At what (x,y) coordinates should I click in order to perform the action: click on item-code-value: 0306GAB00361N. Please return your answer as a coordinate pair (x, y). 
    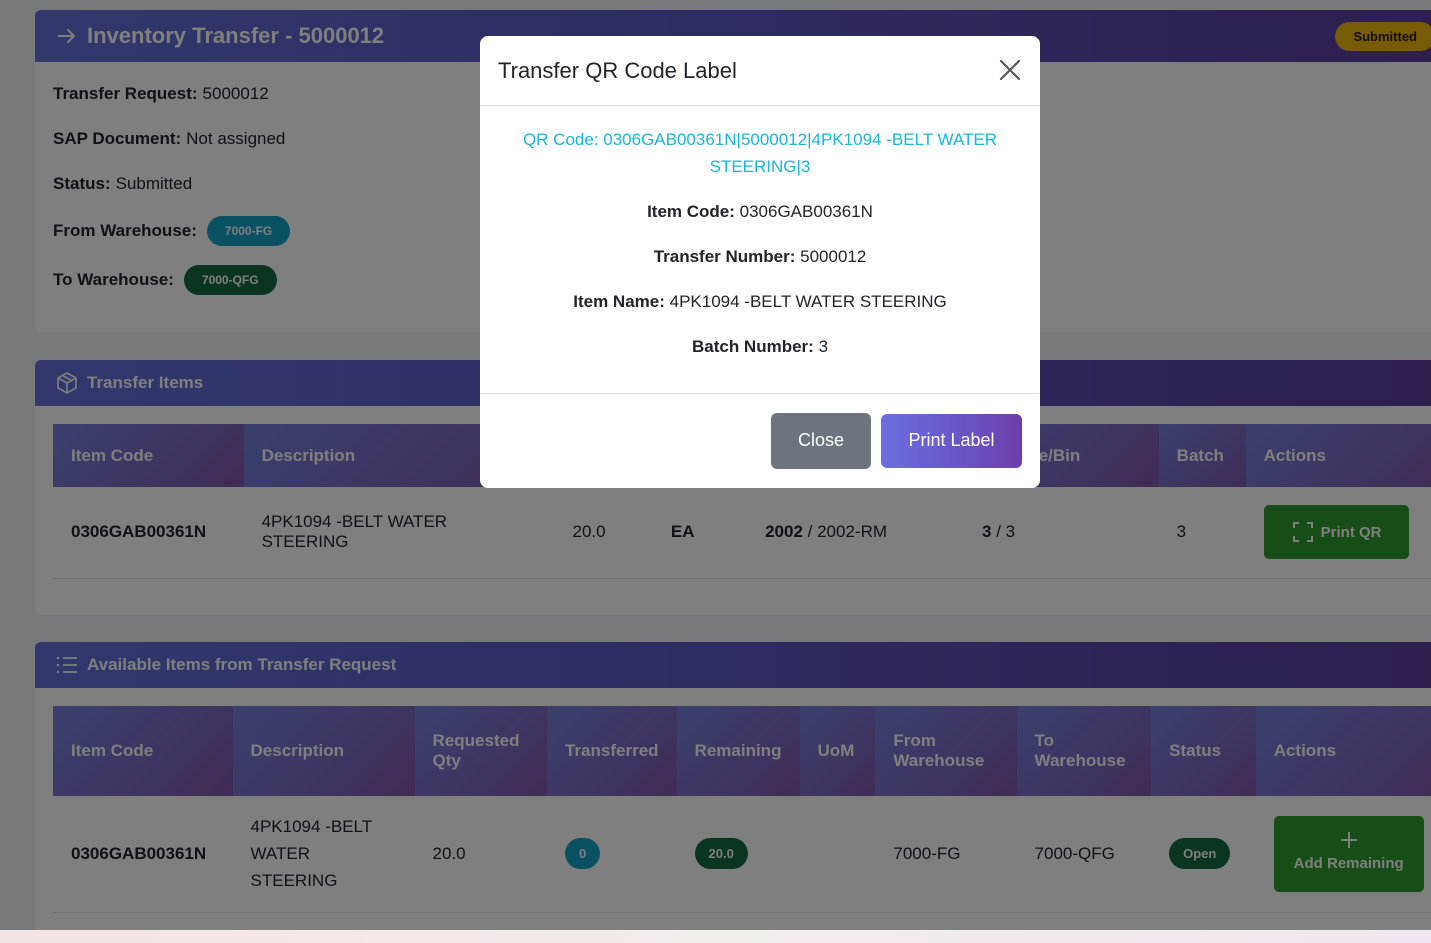
    Looking at the image, I should click on (806, 211).